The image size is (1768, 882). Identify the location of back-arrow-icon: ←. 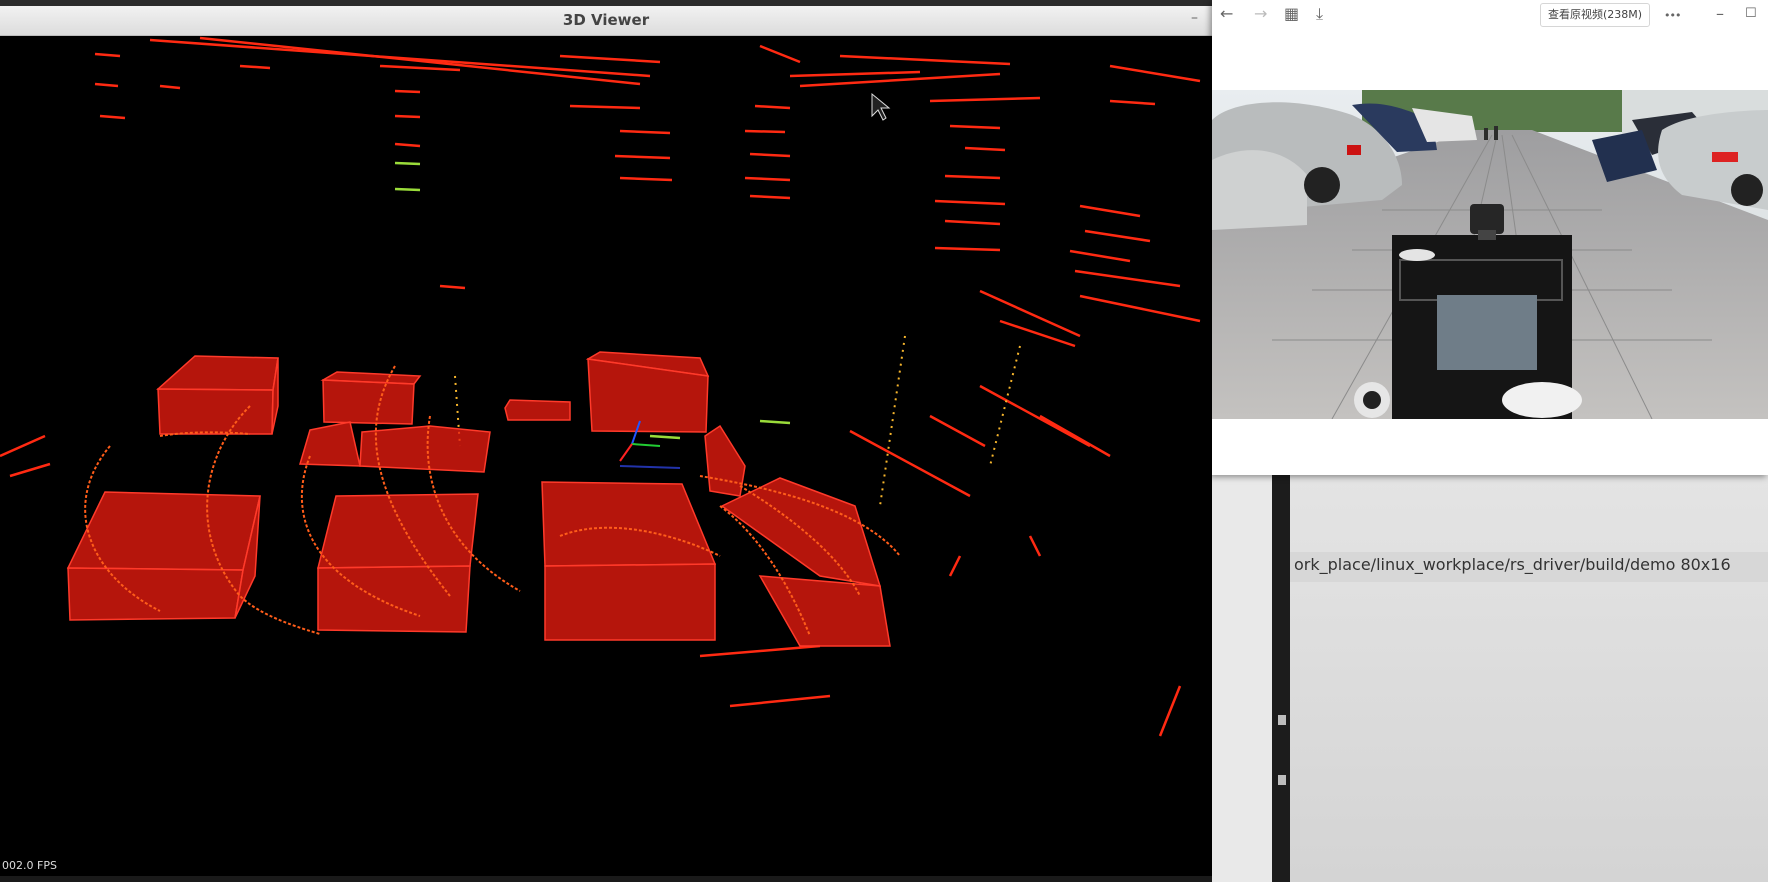
(1226, 14).